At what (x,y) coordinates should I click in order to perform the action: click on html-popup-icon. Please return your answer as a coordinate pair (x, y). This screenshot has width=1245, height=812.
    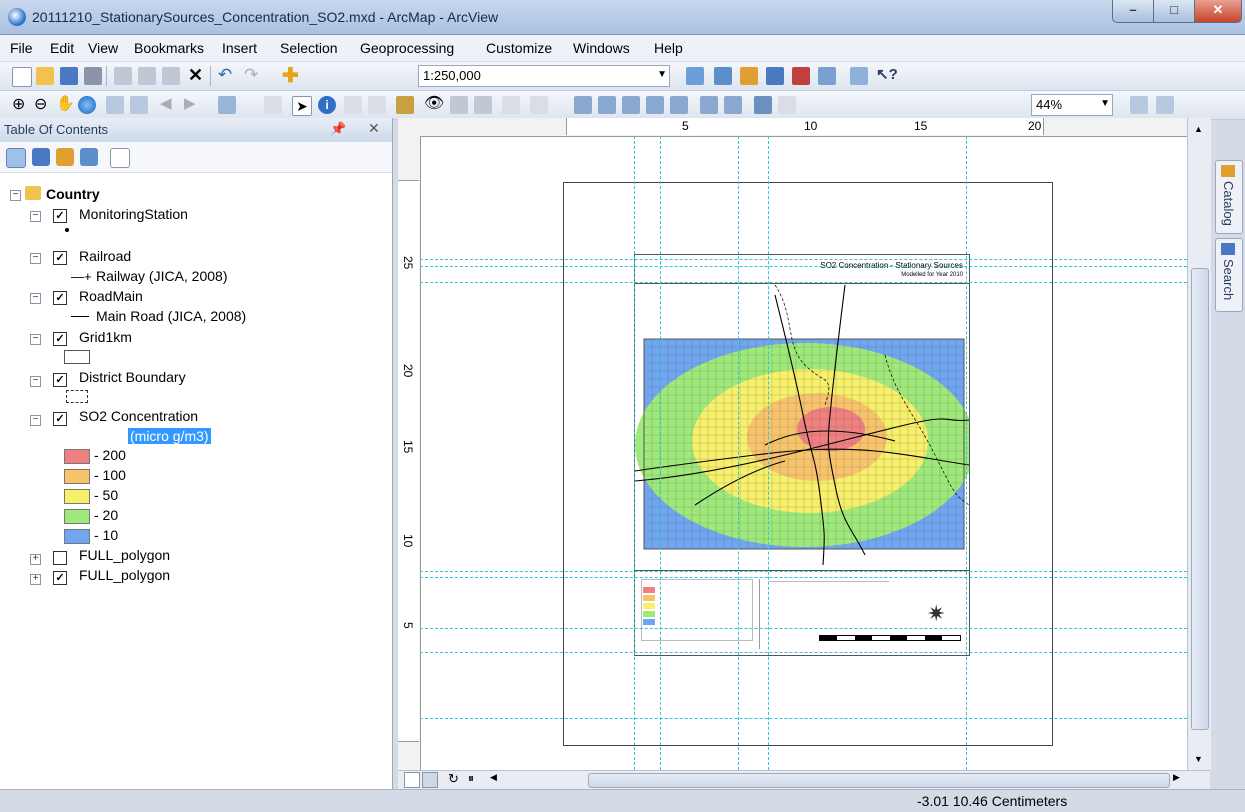
    Looking at the image, I should click on (377, 105).